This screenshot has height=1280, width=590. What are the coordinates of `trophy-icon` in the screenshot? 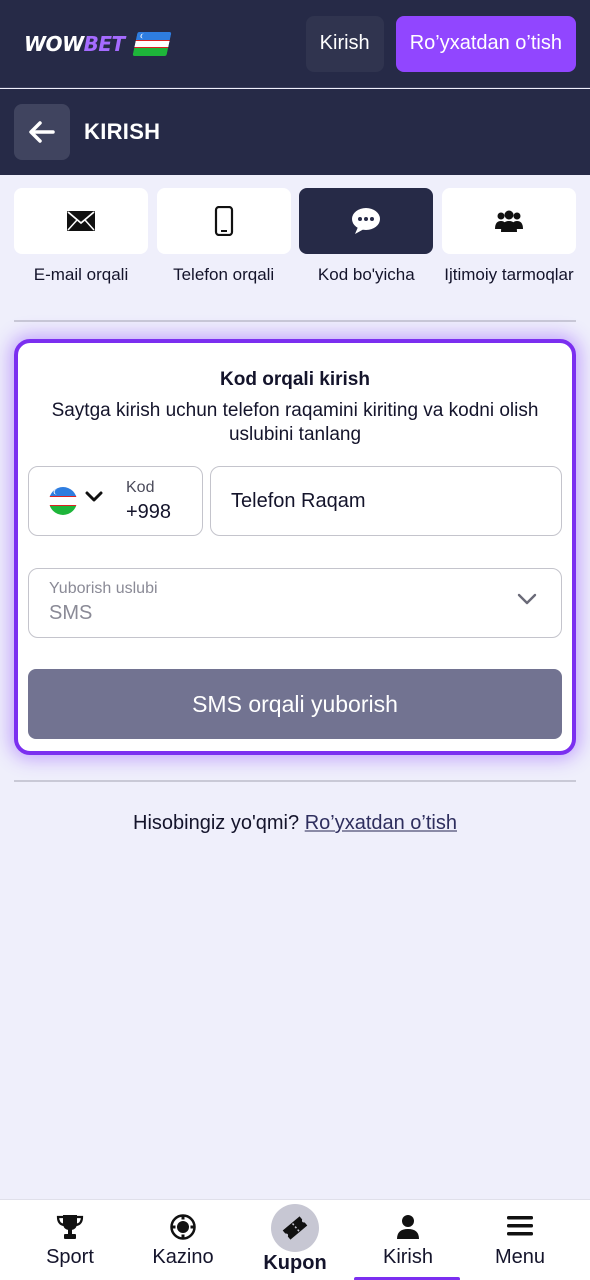 It's located at (70, 1227).